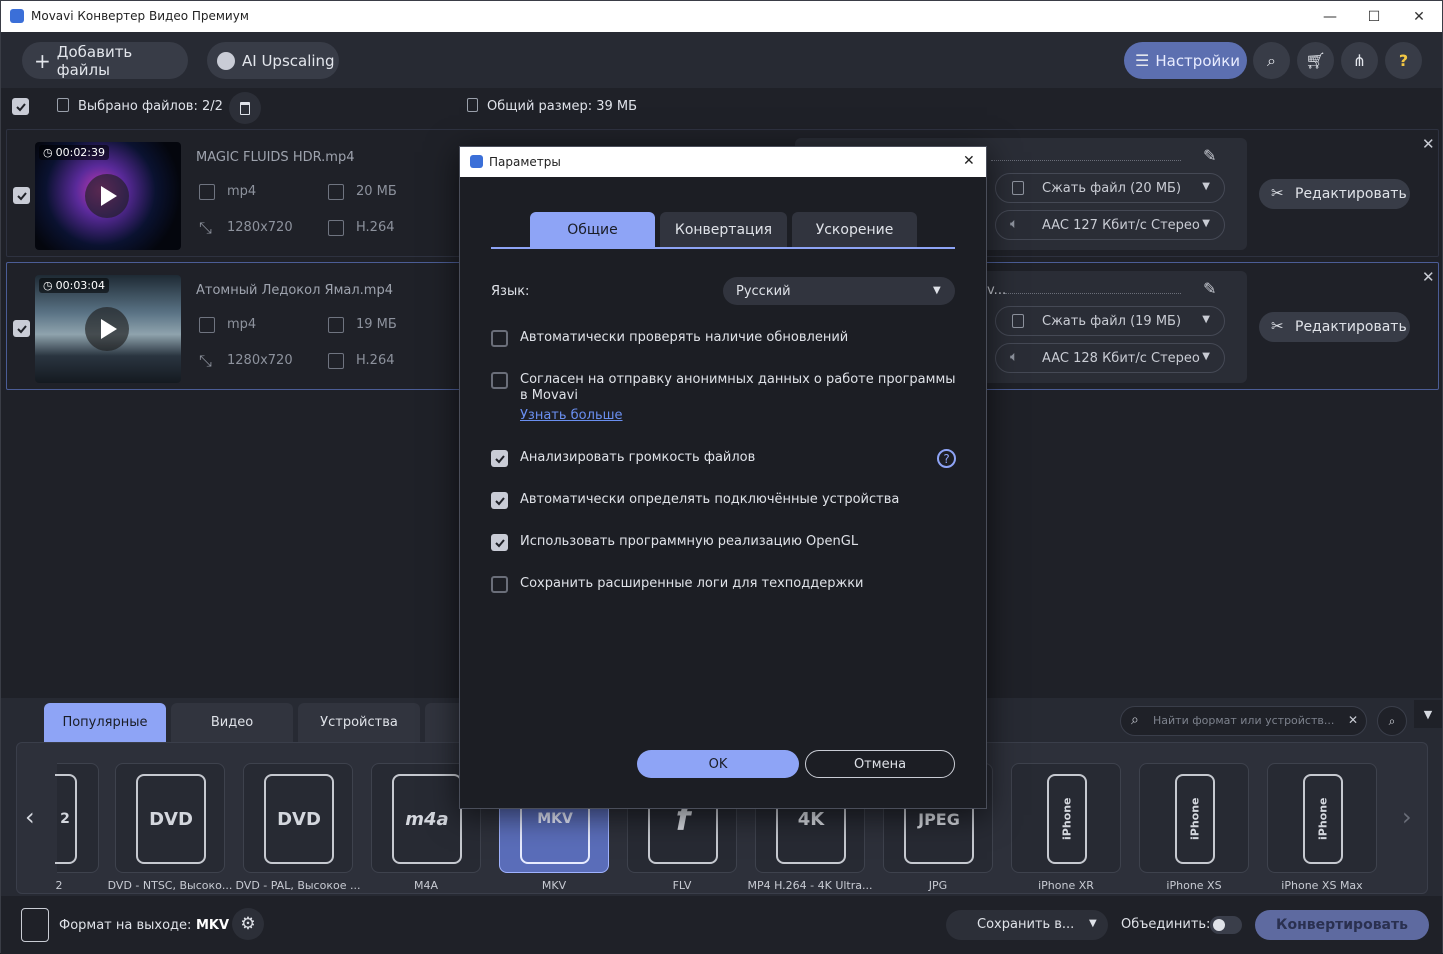 This screenshot has width=1443, height=954. Describe the element at coordinates (499, 542) in the screenshot. I see `software-opengl-checkbox` at that location.